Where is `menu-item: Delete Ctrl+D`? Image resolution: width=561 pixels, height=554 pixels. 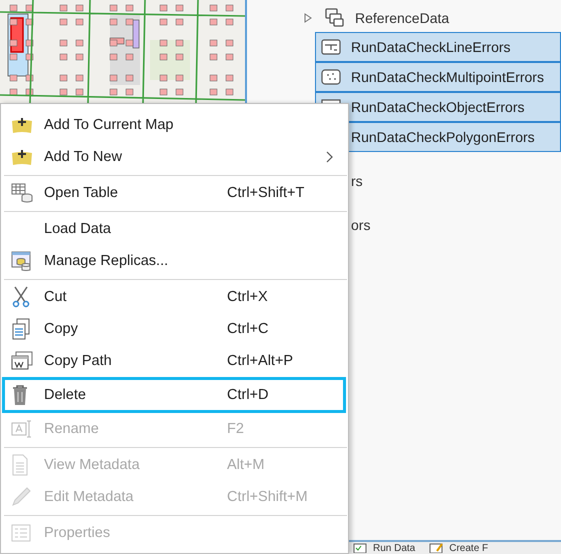 menu-item: Delete Ctrl+D is located at coordinates (174, 395).